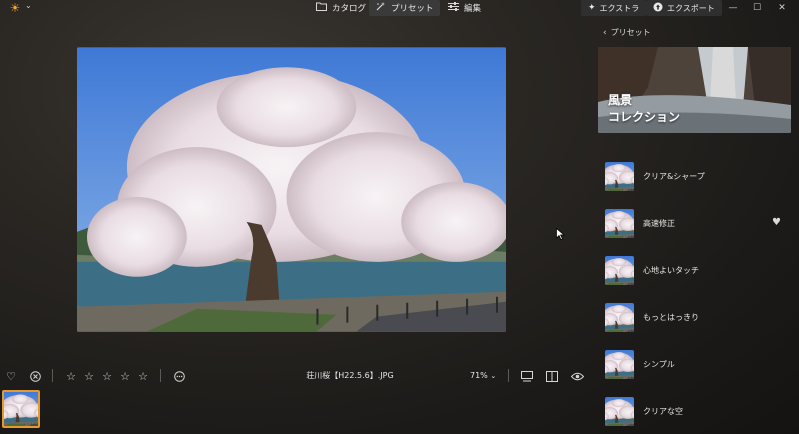 This screenshot has height=434, width=799. What do you see at coordinates (577, 376) in the screenshot?
I see `eye-icon` at bounding box center [577, 376].